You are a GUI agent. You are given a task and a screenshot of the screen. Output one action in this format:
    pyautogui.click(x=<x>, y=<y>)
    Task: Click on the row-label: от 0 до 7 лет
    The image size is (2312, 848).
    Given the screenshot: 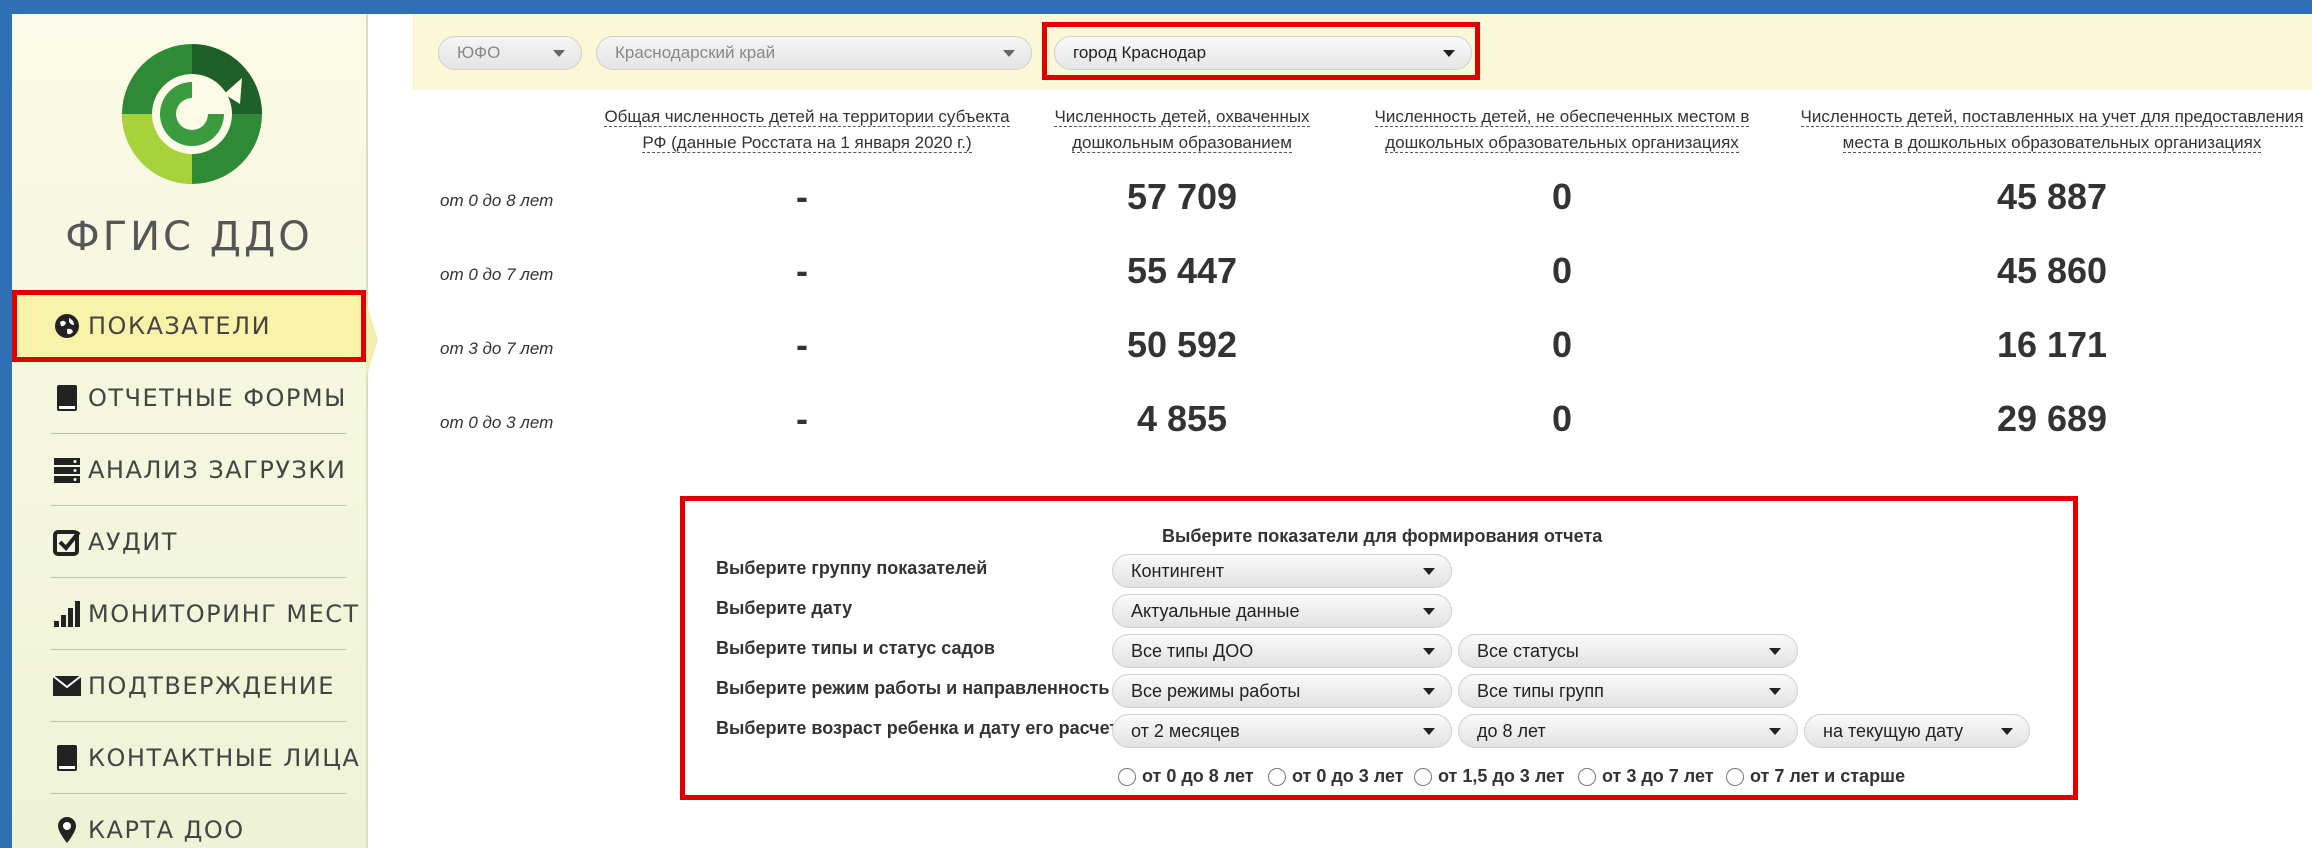 What is the action you would take?
    pyautogui.click(x=497, y=274)
    